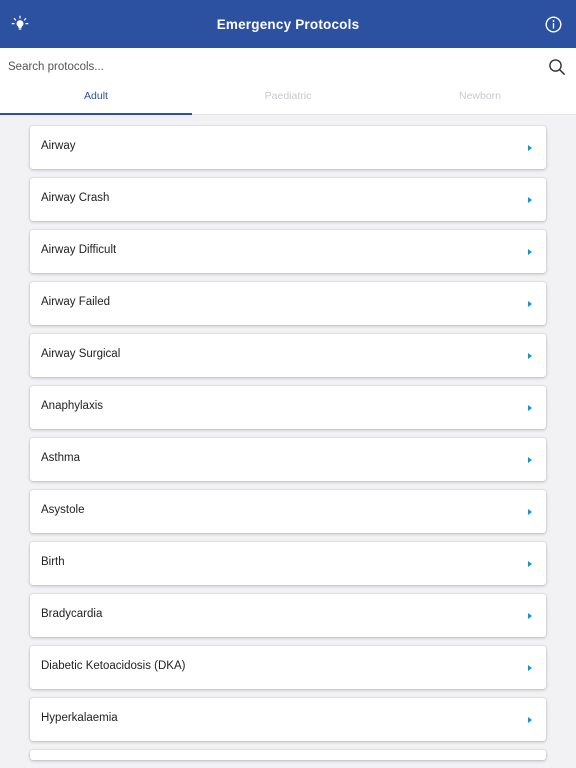 The height and width of the screenshot is (768, 576). Describe the element at coordinates (268, 67) in the screenshot. I see `search-input` at that location.